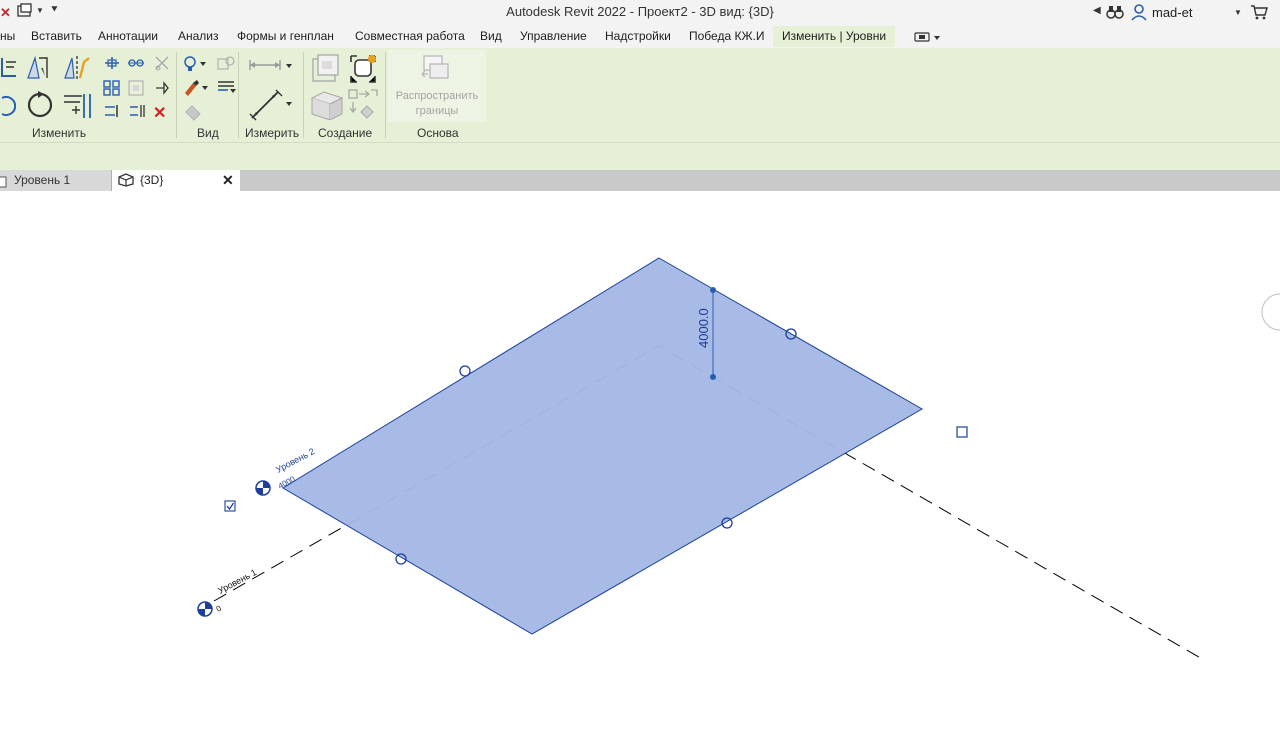  Describe the element at coordinates (78, 106) in the screenshot. I see `split-element-icon` at that location.